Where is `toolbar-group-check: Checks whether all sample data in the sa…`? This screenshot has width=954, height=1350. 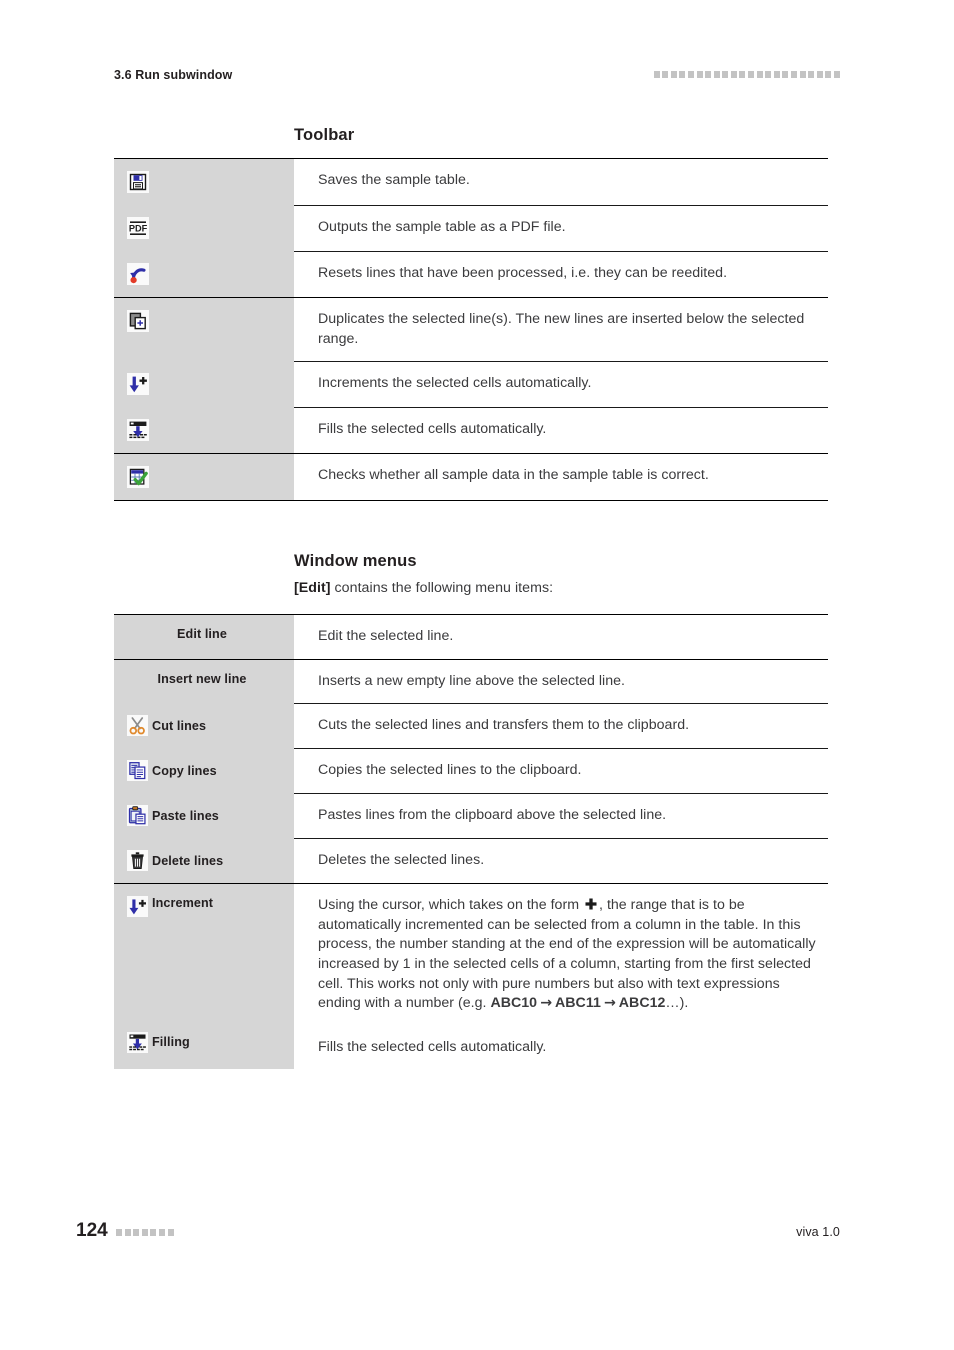 toolbar-group-check: Checks whether all sample data in the sa… is located at coordinates (471, 477).